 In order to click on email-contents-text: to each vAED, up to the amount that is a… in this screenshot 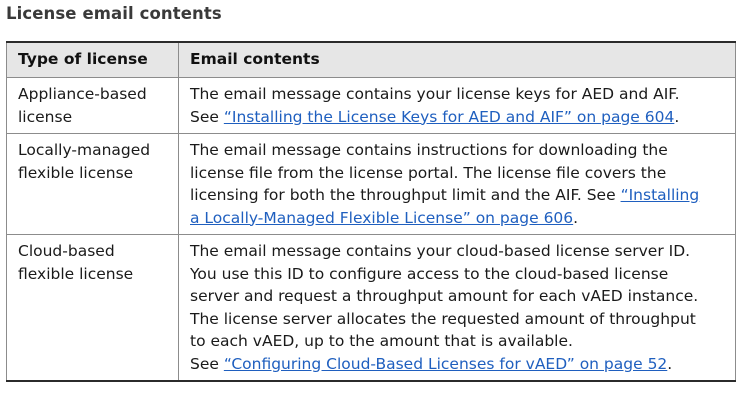, I will do `click(381, 341)`.